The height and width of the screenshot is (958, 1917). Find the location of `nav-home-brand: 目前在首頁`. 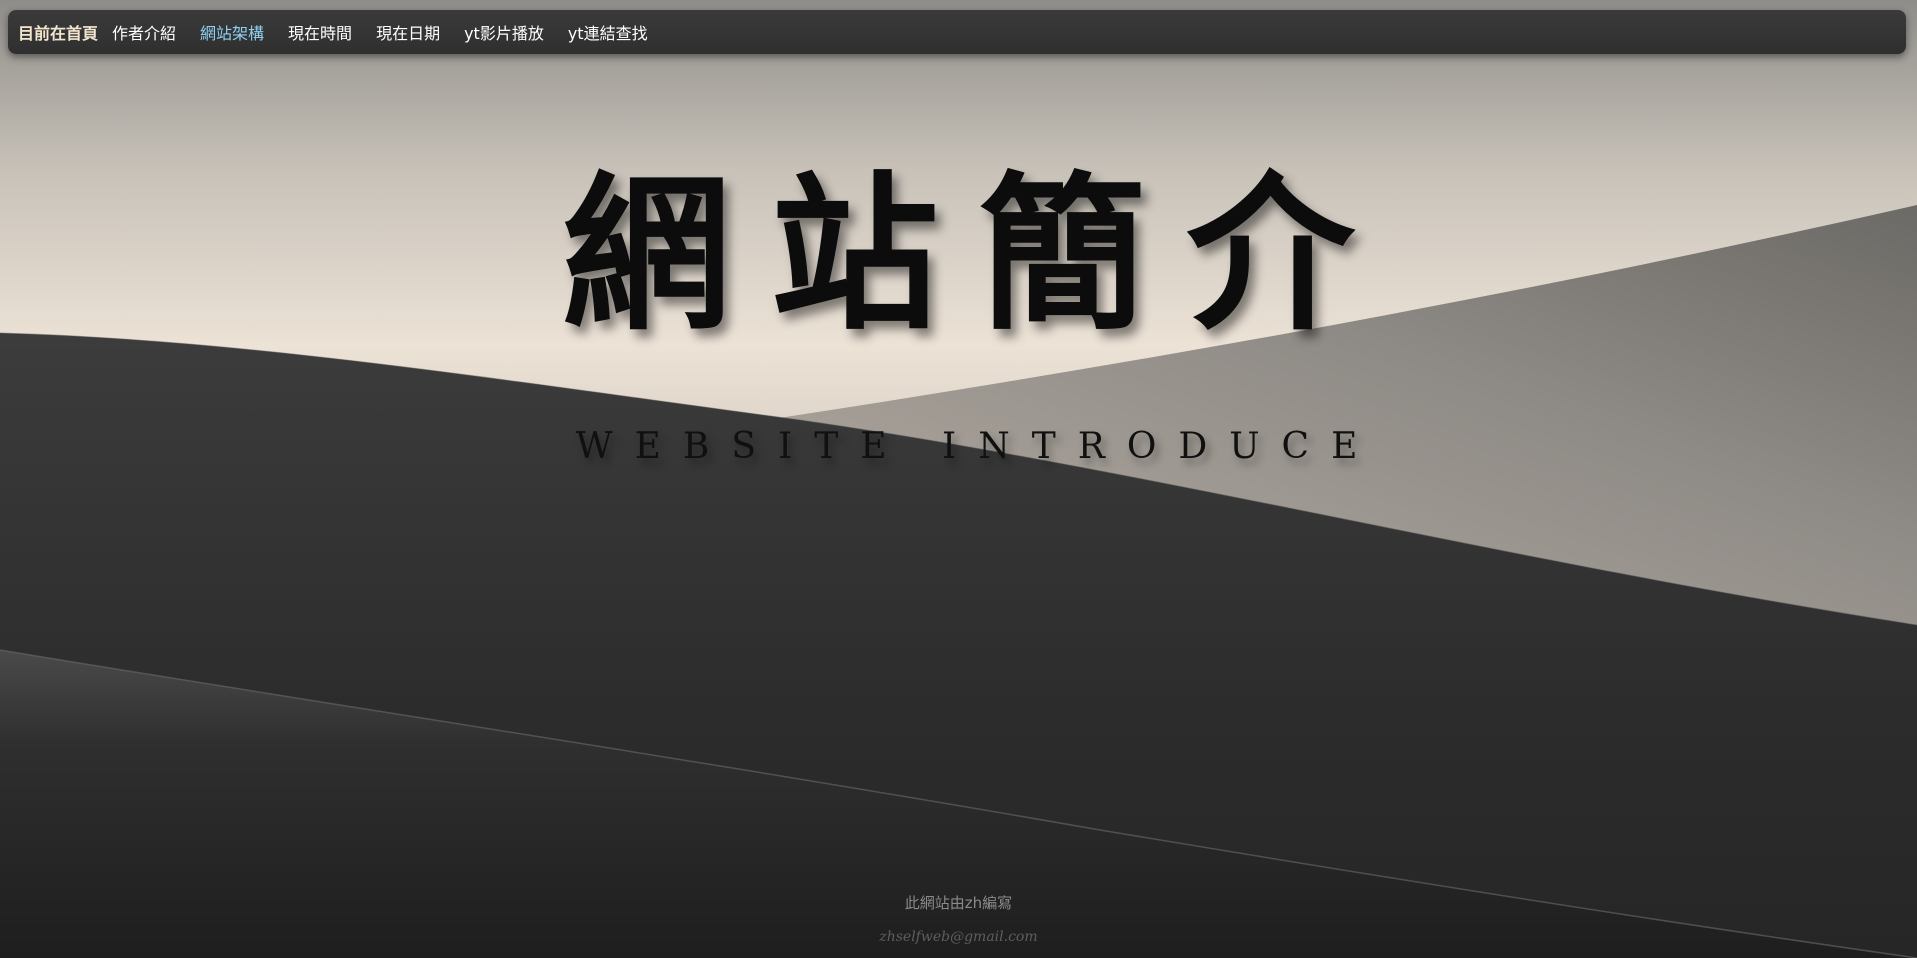

nav-home-brand: 目前在首頁 is located at coordinates (58, 32).